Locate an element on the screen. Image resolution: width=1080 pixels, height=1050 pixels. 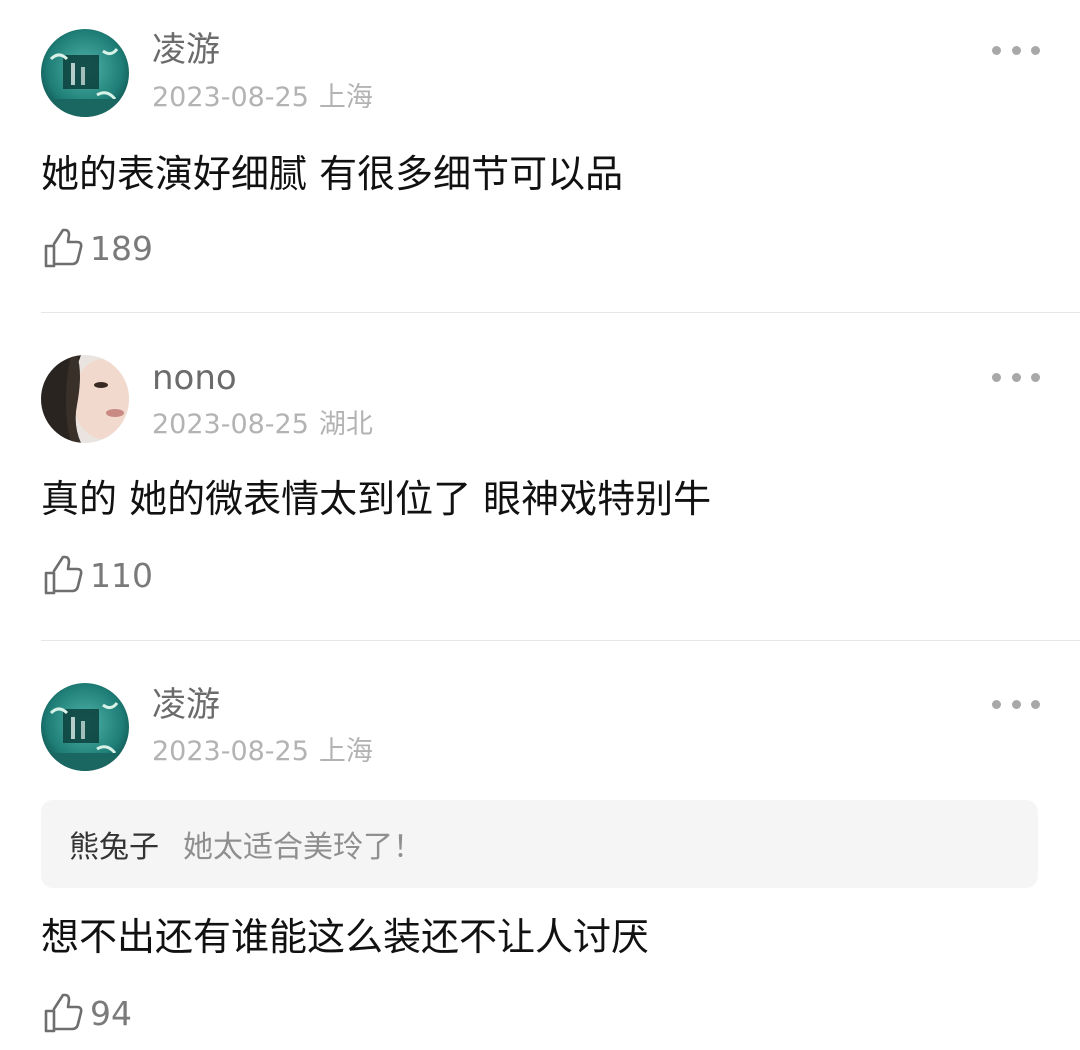
avatar is located at coordinates (85, 727).